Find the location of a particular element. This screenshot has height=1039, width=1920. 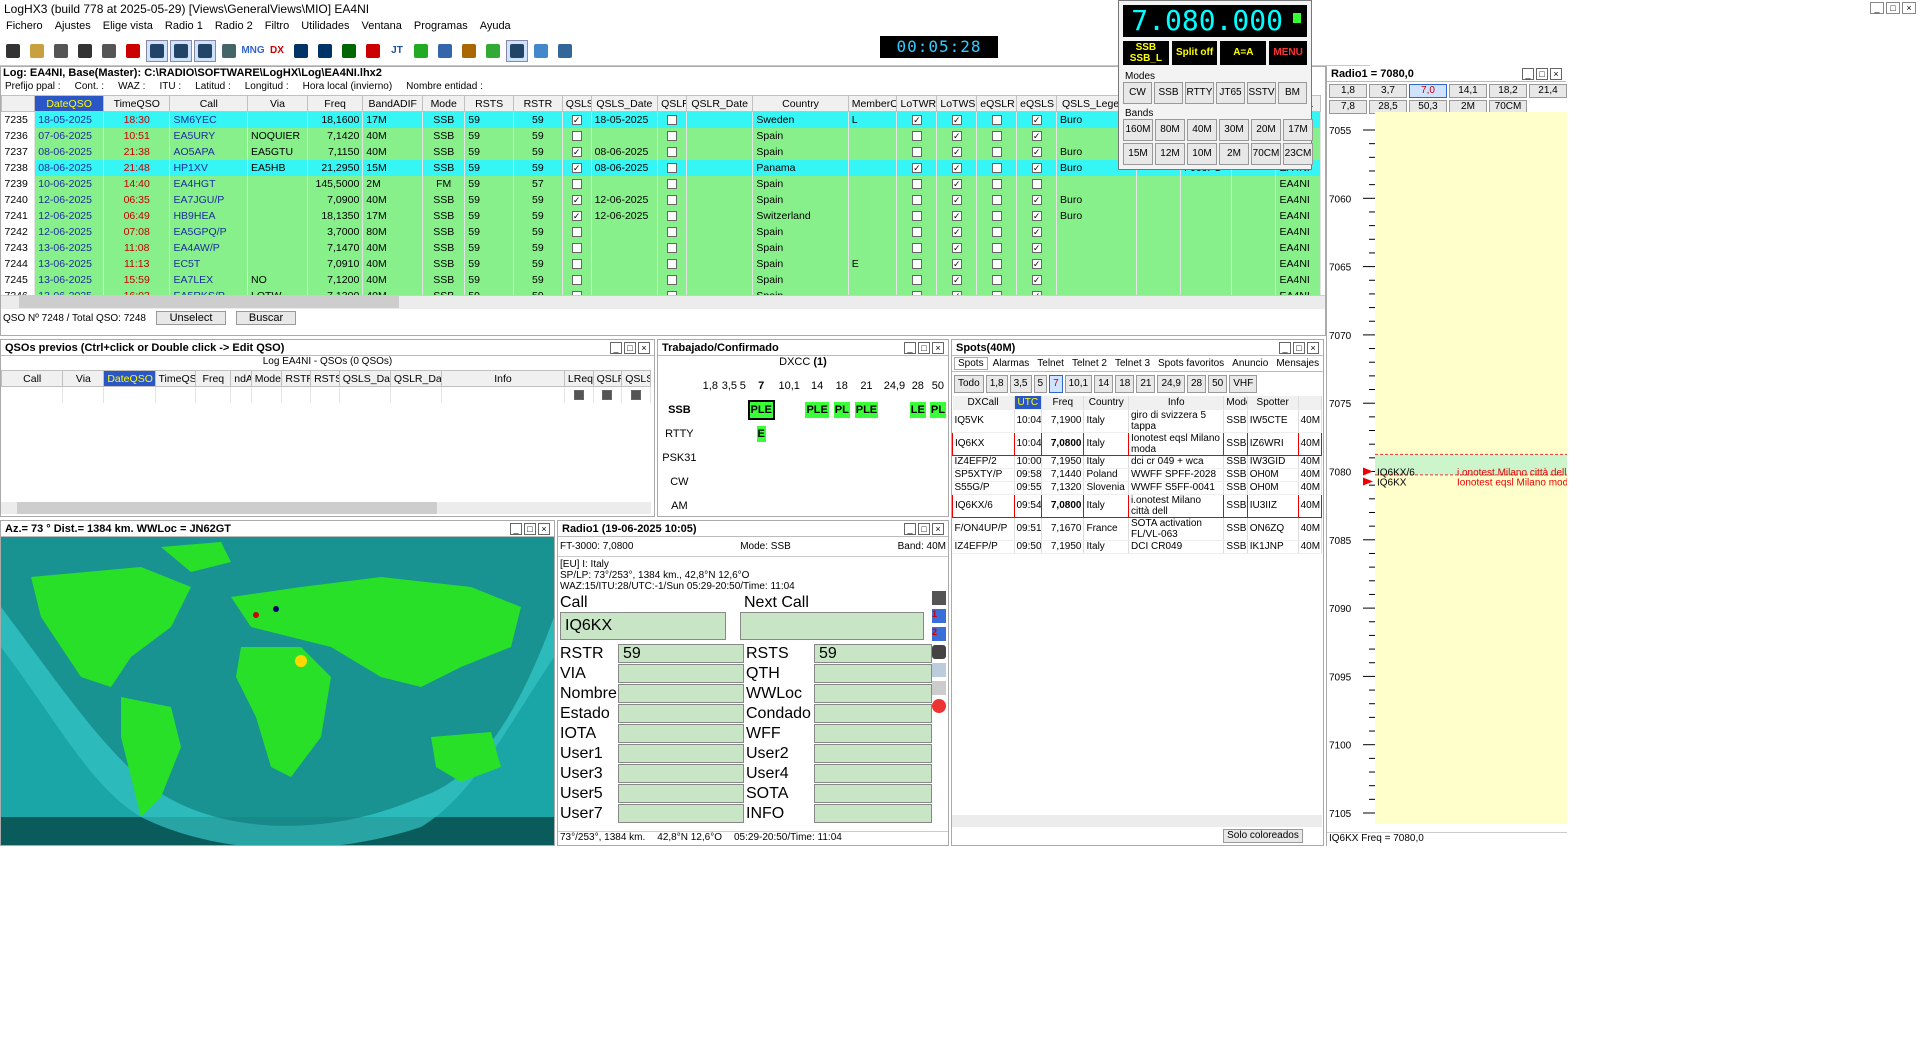

view1-icon is located at coordinates (157, 50).